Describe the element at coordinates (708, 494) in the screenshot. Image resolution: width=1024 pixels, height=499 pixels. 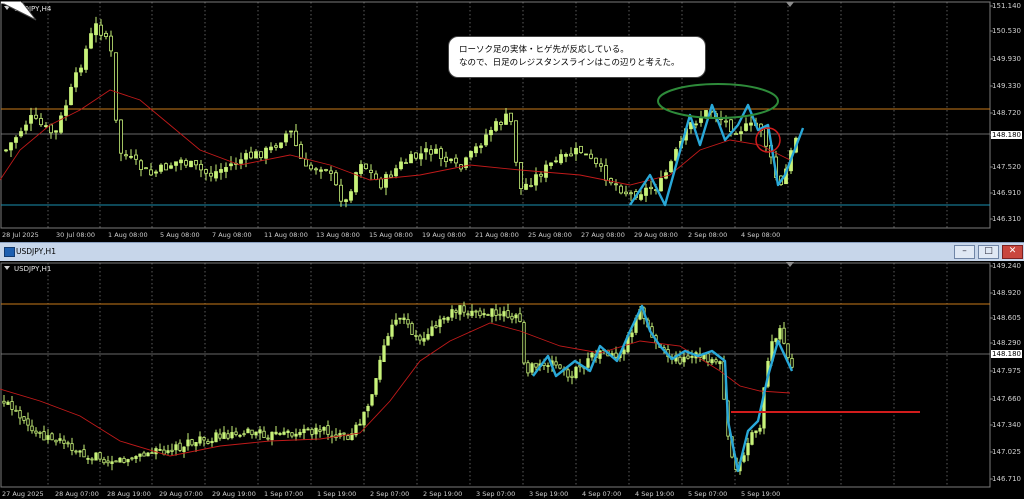
I see `time-tick-label: 5 Sep 07:00` at that location.